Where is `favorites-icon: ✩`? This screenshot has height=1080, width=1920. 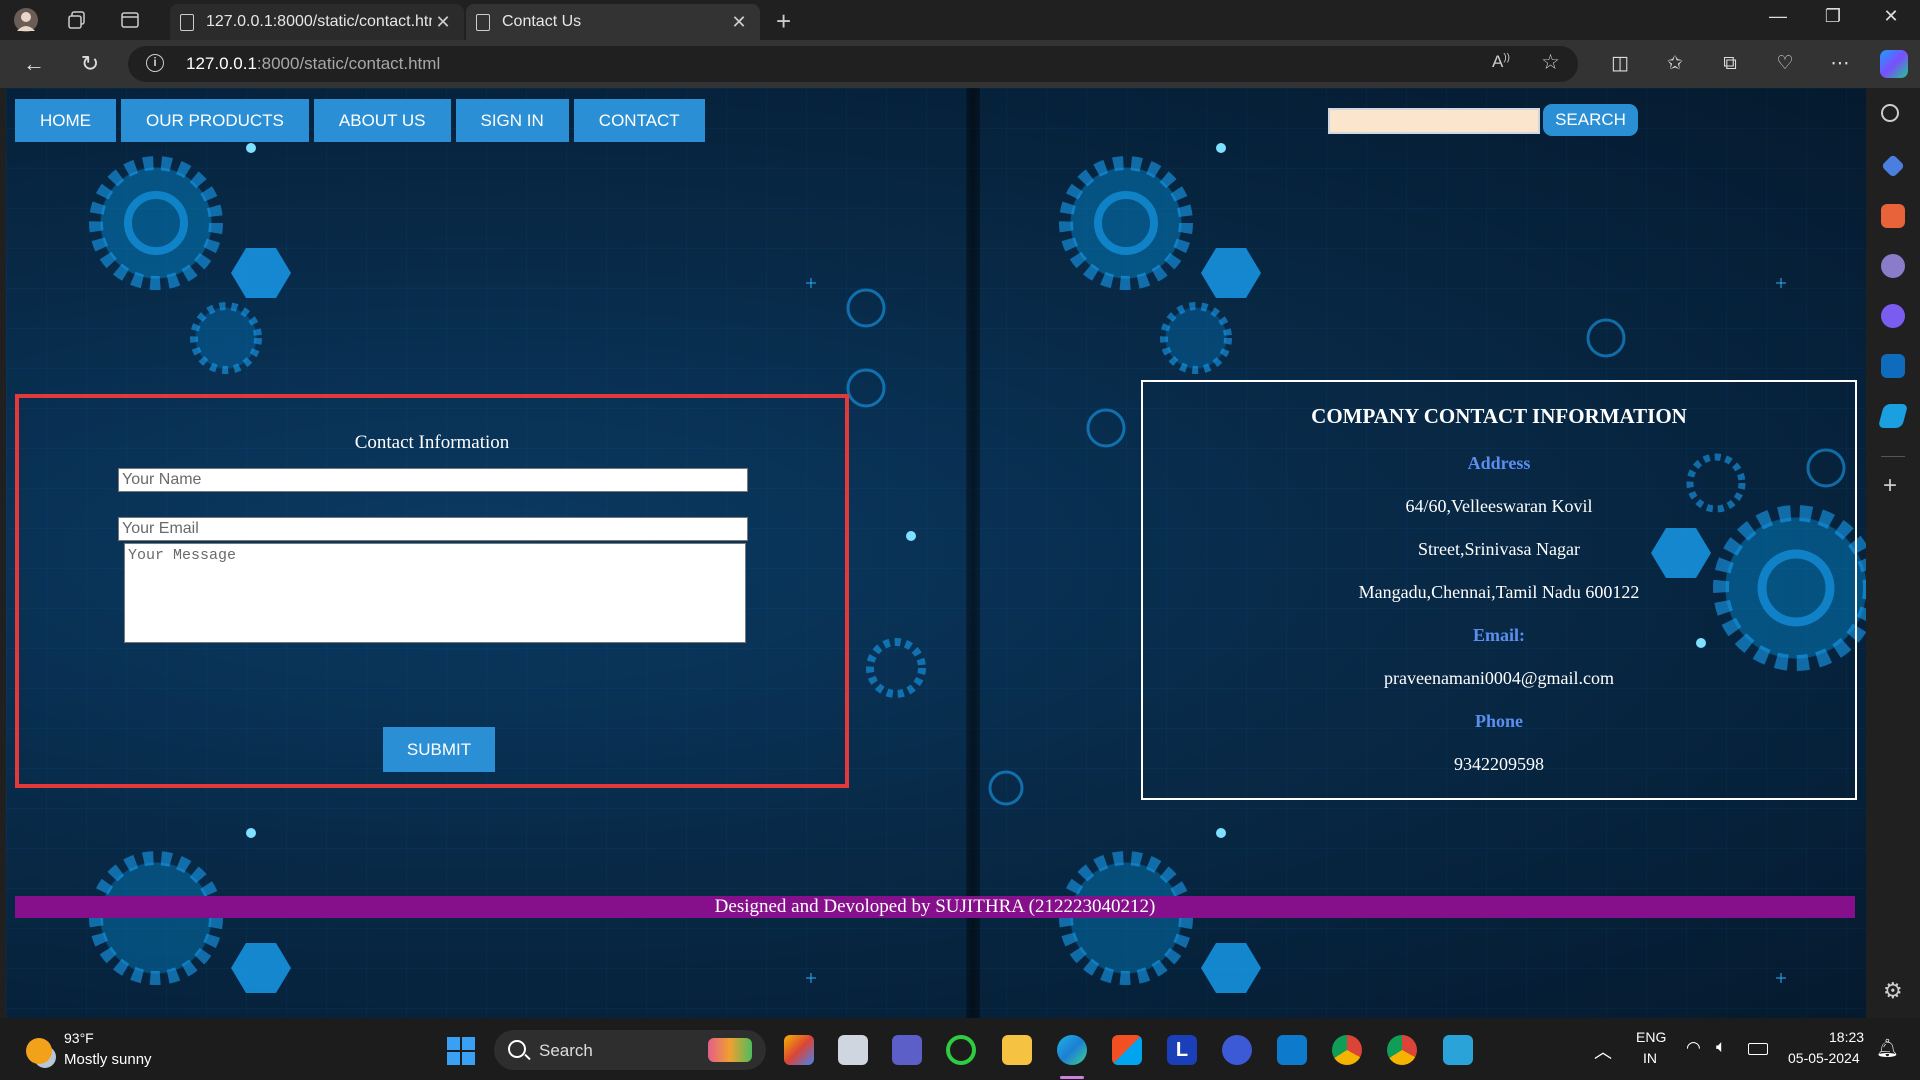
favorites-icon: ✩ is located at coordinates (1675, 64).